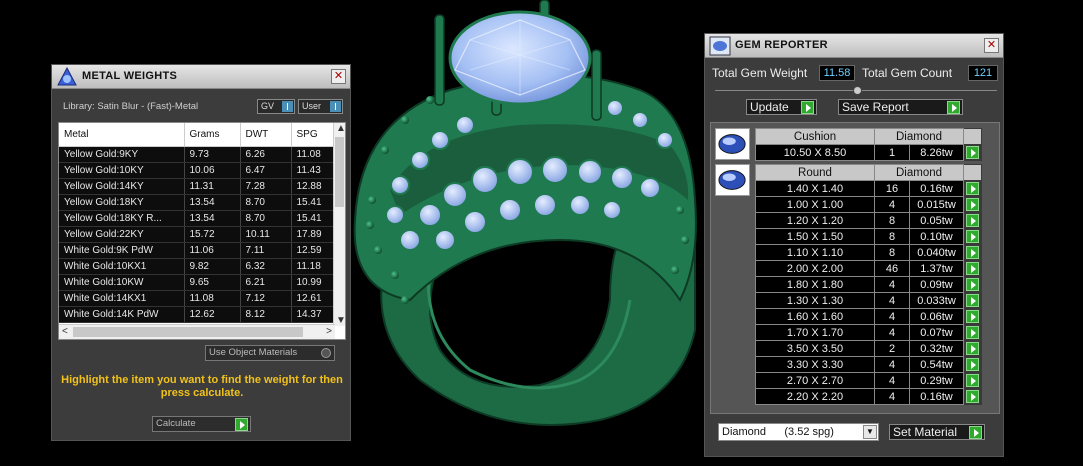 Image resolution: width=1083 pixels, height=466 pixels. Describe the element at coordinates (339, 172) in the screenshot. I see `vertical-scroll-thumb` at that location.